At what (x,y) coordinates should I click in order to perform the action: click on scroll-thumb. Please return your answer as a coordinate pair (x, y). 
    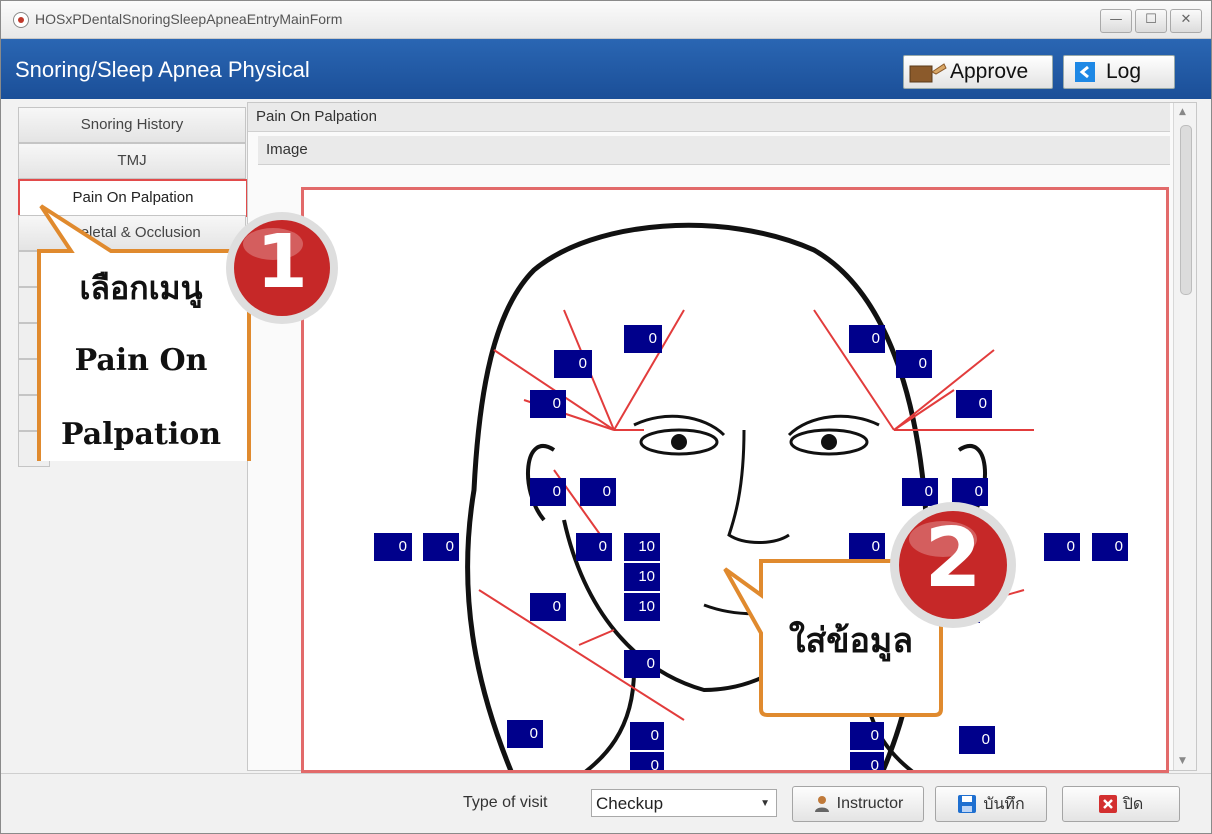
    Looking at the image, I should click on (1186, 210).